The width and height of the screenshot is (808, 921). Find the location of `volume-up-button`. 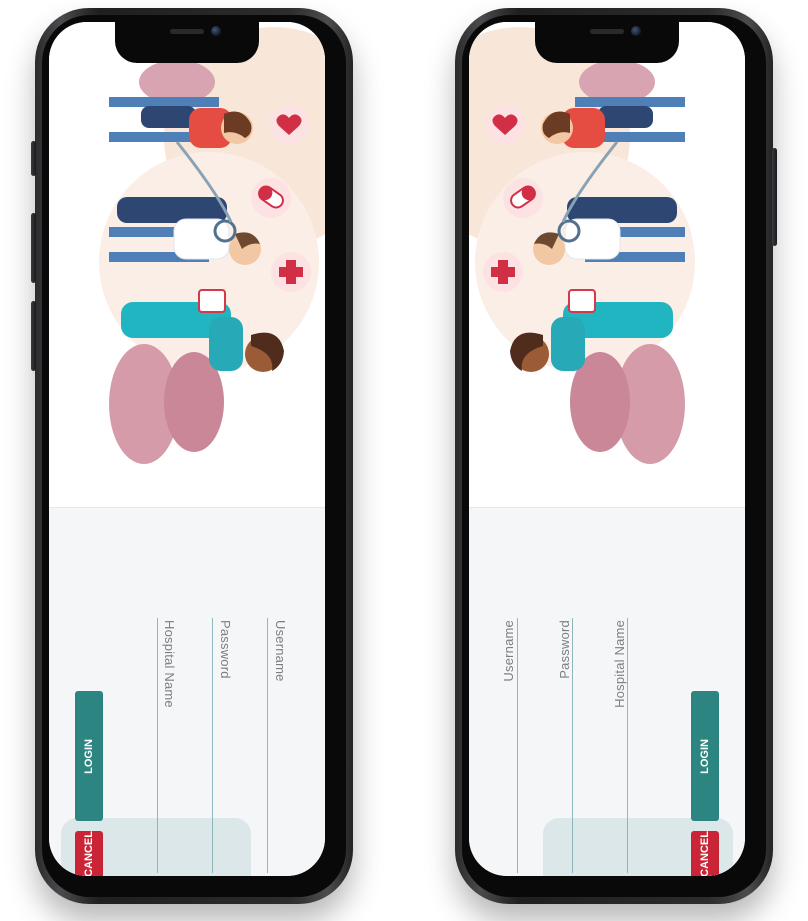

volume-up-button is located at coordinates (33, 248).